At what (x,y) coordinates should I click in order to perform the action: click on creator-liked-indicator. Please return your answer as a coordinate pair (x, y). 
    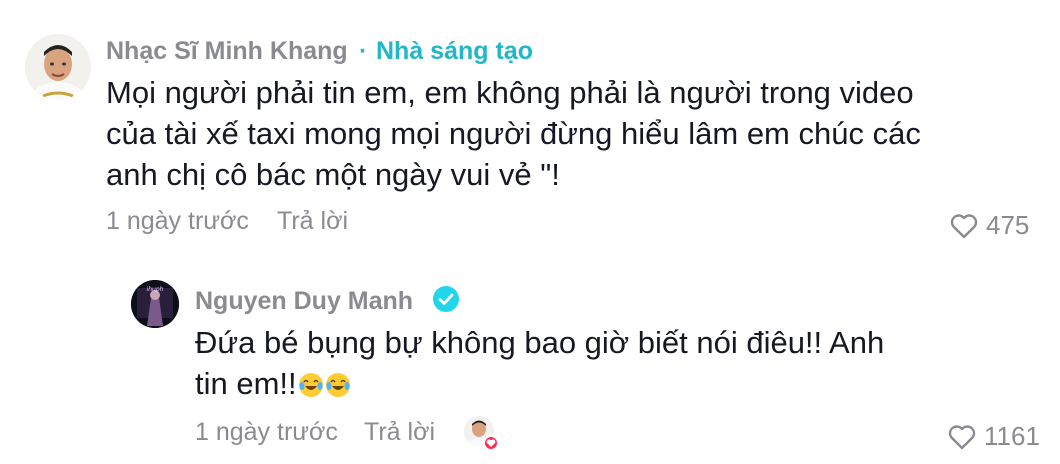
    Looking at the image, I should click on (481, 433).